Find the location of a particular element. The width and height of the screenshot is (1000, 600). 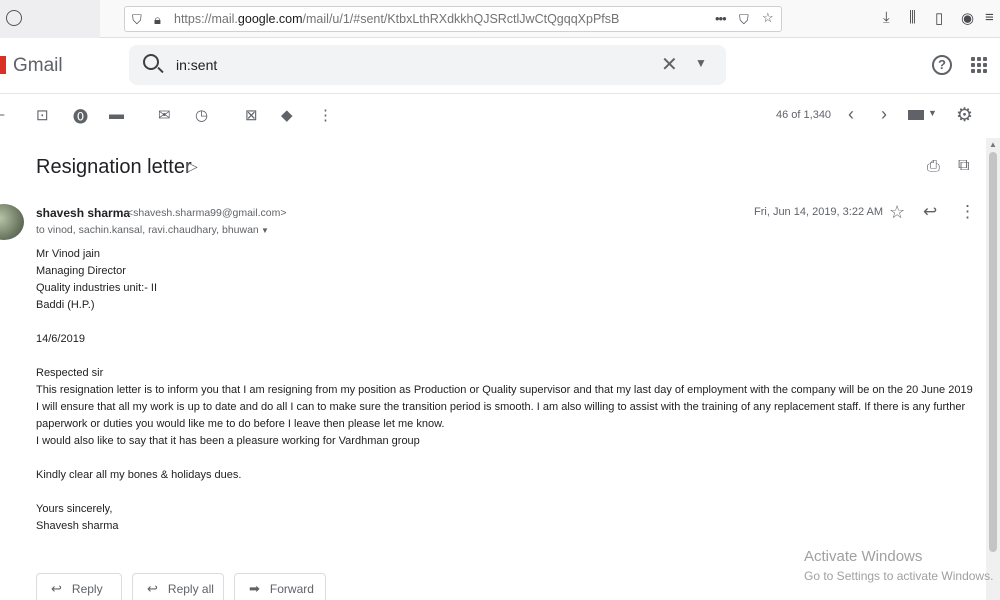

pocket-icon: ⛉ is located at coordinates (744, 20).